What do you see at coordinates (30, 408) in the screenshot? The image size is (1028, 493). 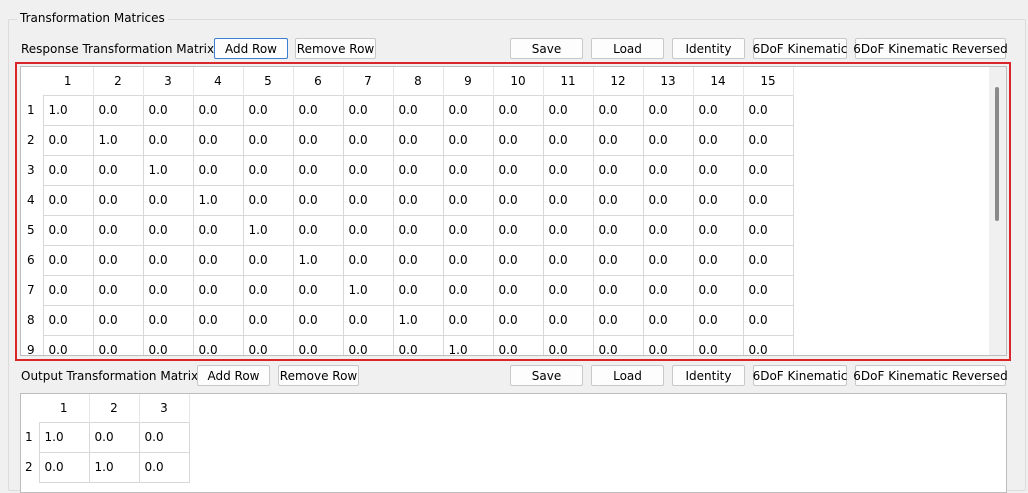 I see `corner-cell` at bounding box center [30, 408].